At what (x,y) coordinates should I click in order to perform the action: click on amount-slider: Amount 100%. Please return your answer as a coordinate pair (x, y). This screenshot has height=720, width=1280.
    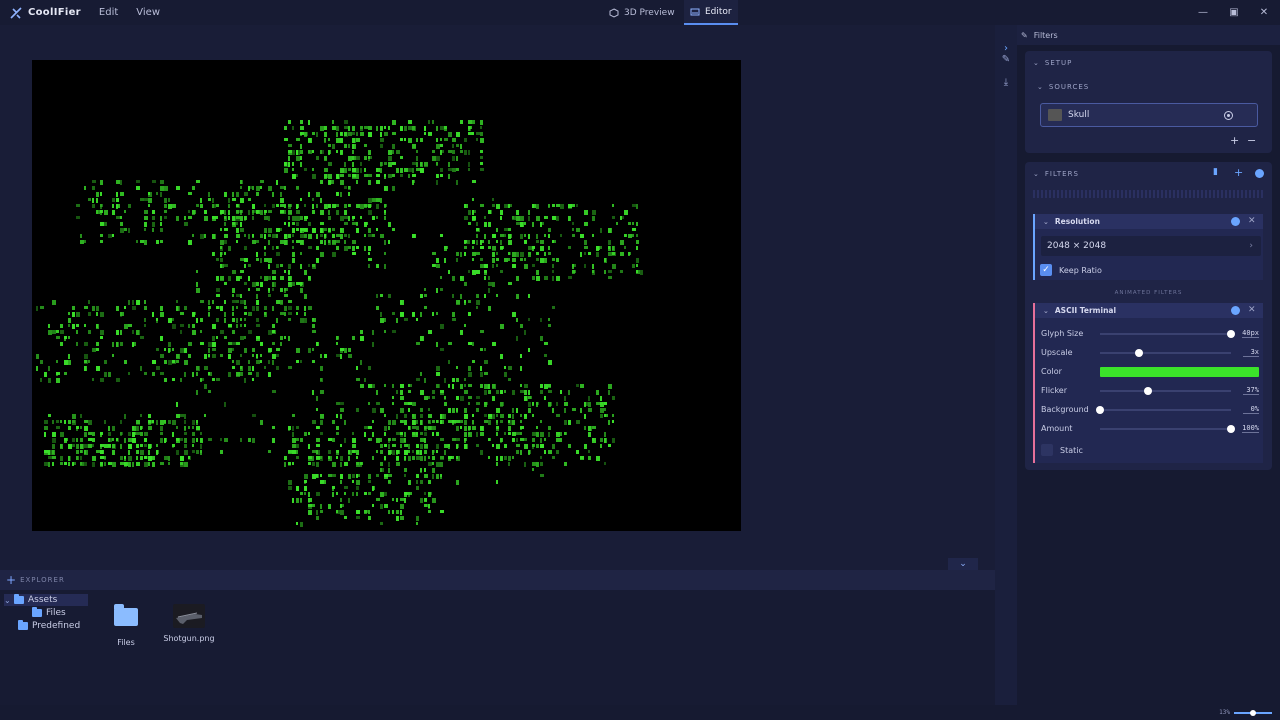
    Looking at the image, I should click on (1150, 429).